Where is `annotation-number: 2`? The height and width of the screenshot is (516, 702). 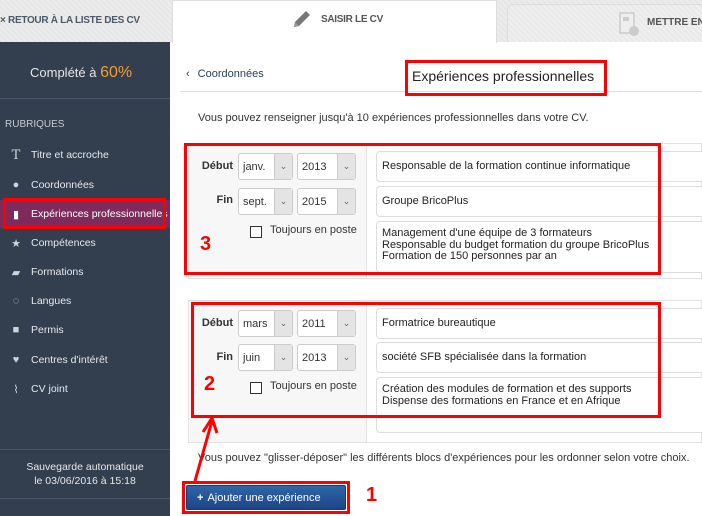 annotation-number: 2 is located at coordinates (210, 384).